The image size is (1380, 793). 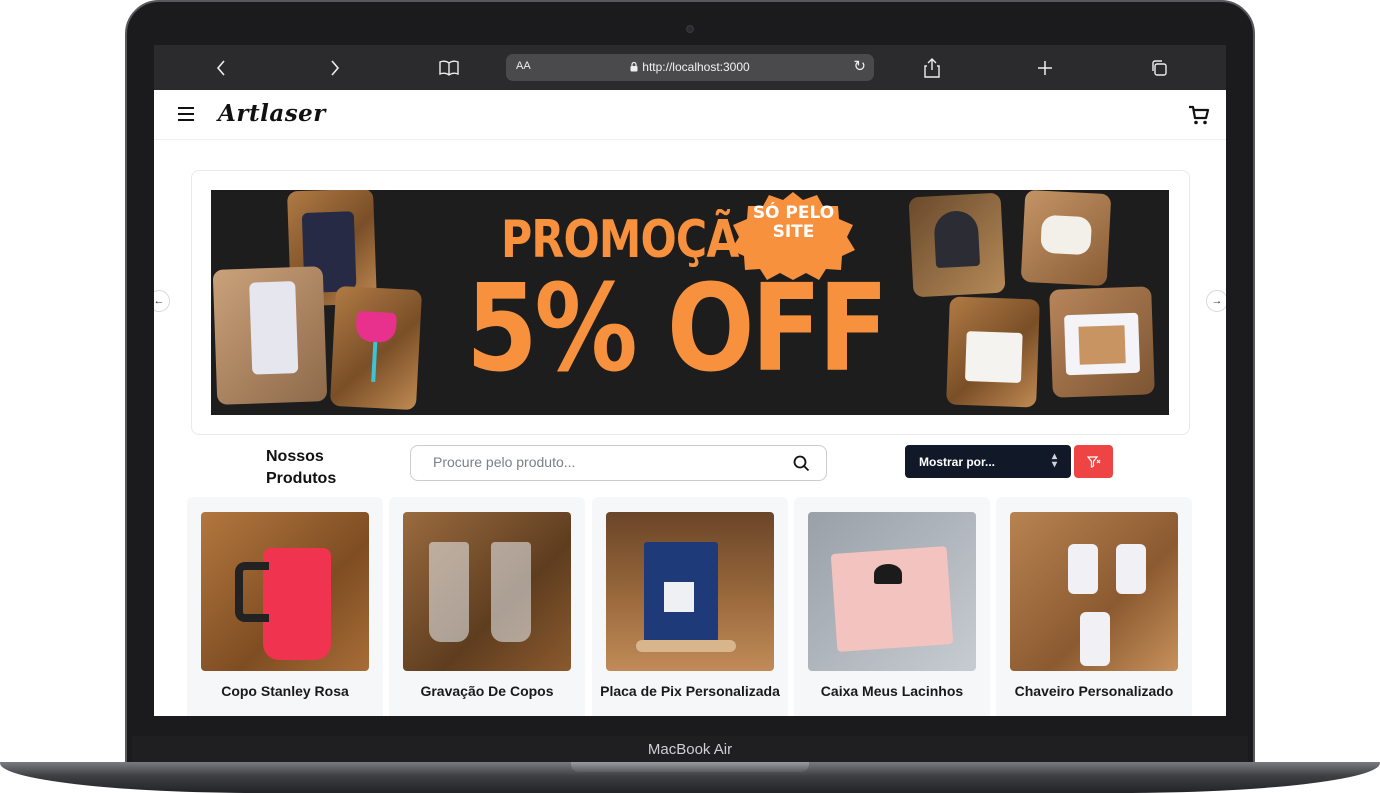 What do you see at coordinates (859, 66) in the screenshot?
I see `reload-icon: ↻` at bounding box center [859, 66].